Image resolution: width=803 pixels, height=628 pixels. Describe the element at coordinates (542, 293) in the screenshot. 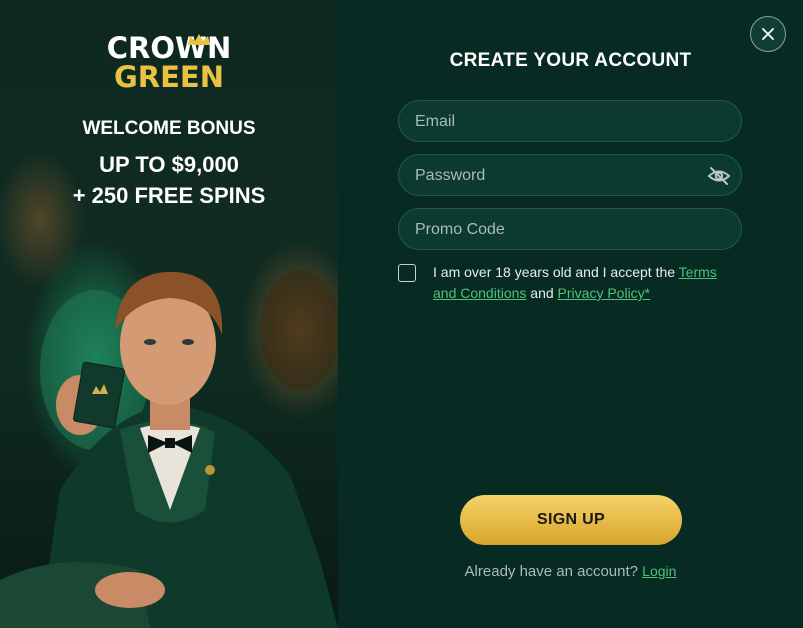

I see `consent-and: and` at that location.